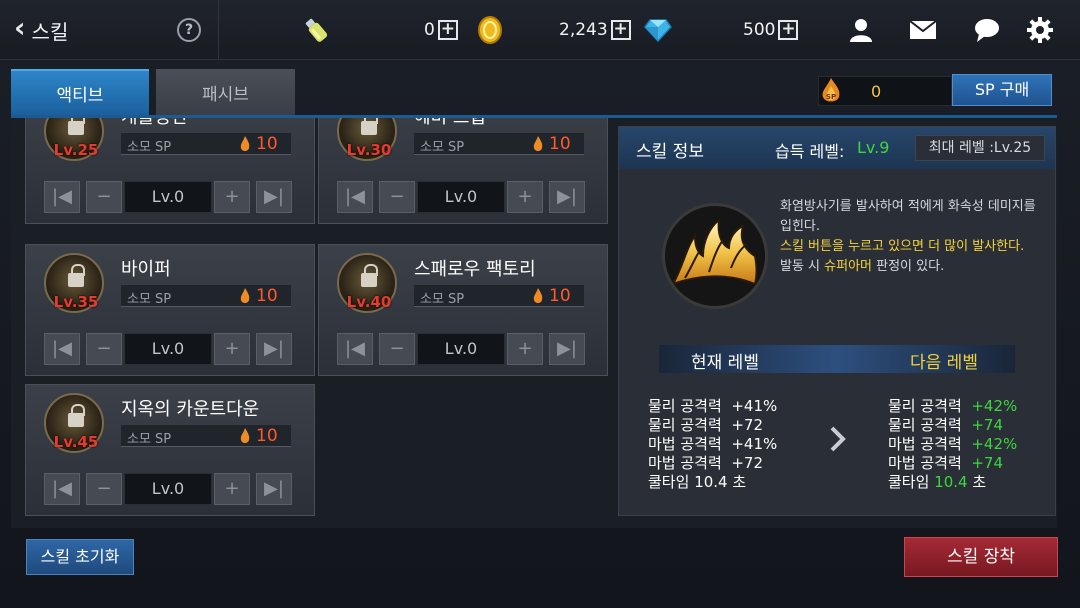  I want to click on diamond-counter: 500 +, so click(771, 30).